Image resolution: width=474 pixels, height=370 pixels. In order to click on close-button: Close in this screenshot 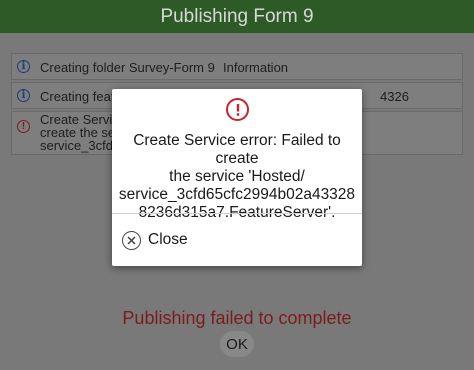, I will do `click(155, 240)`.